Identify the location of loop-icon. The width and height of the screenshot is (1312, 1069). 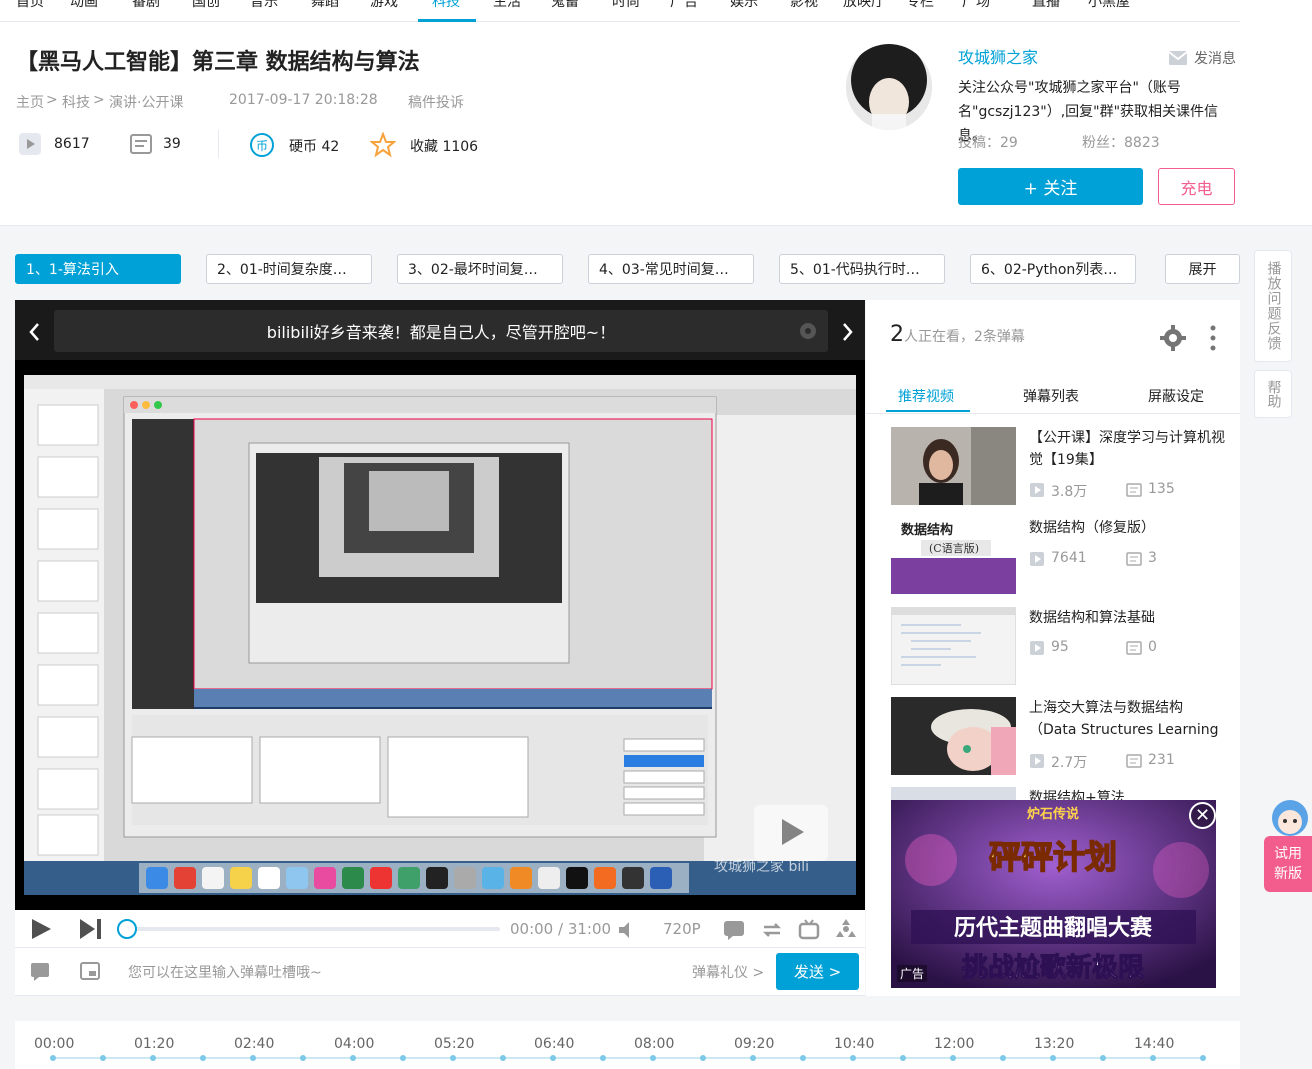
(772, 930).